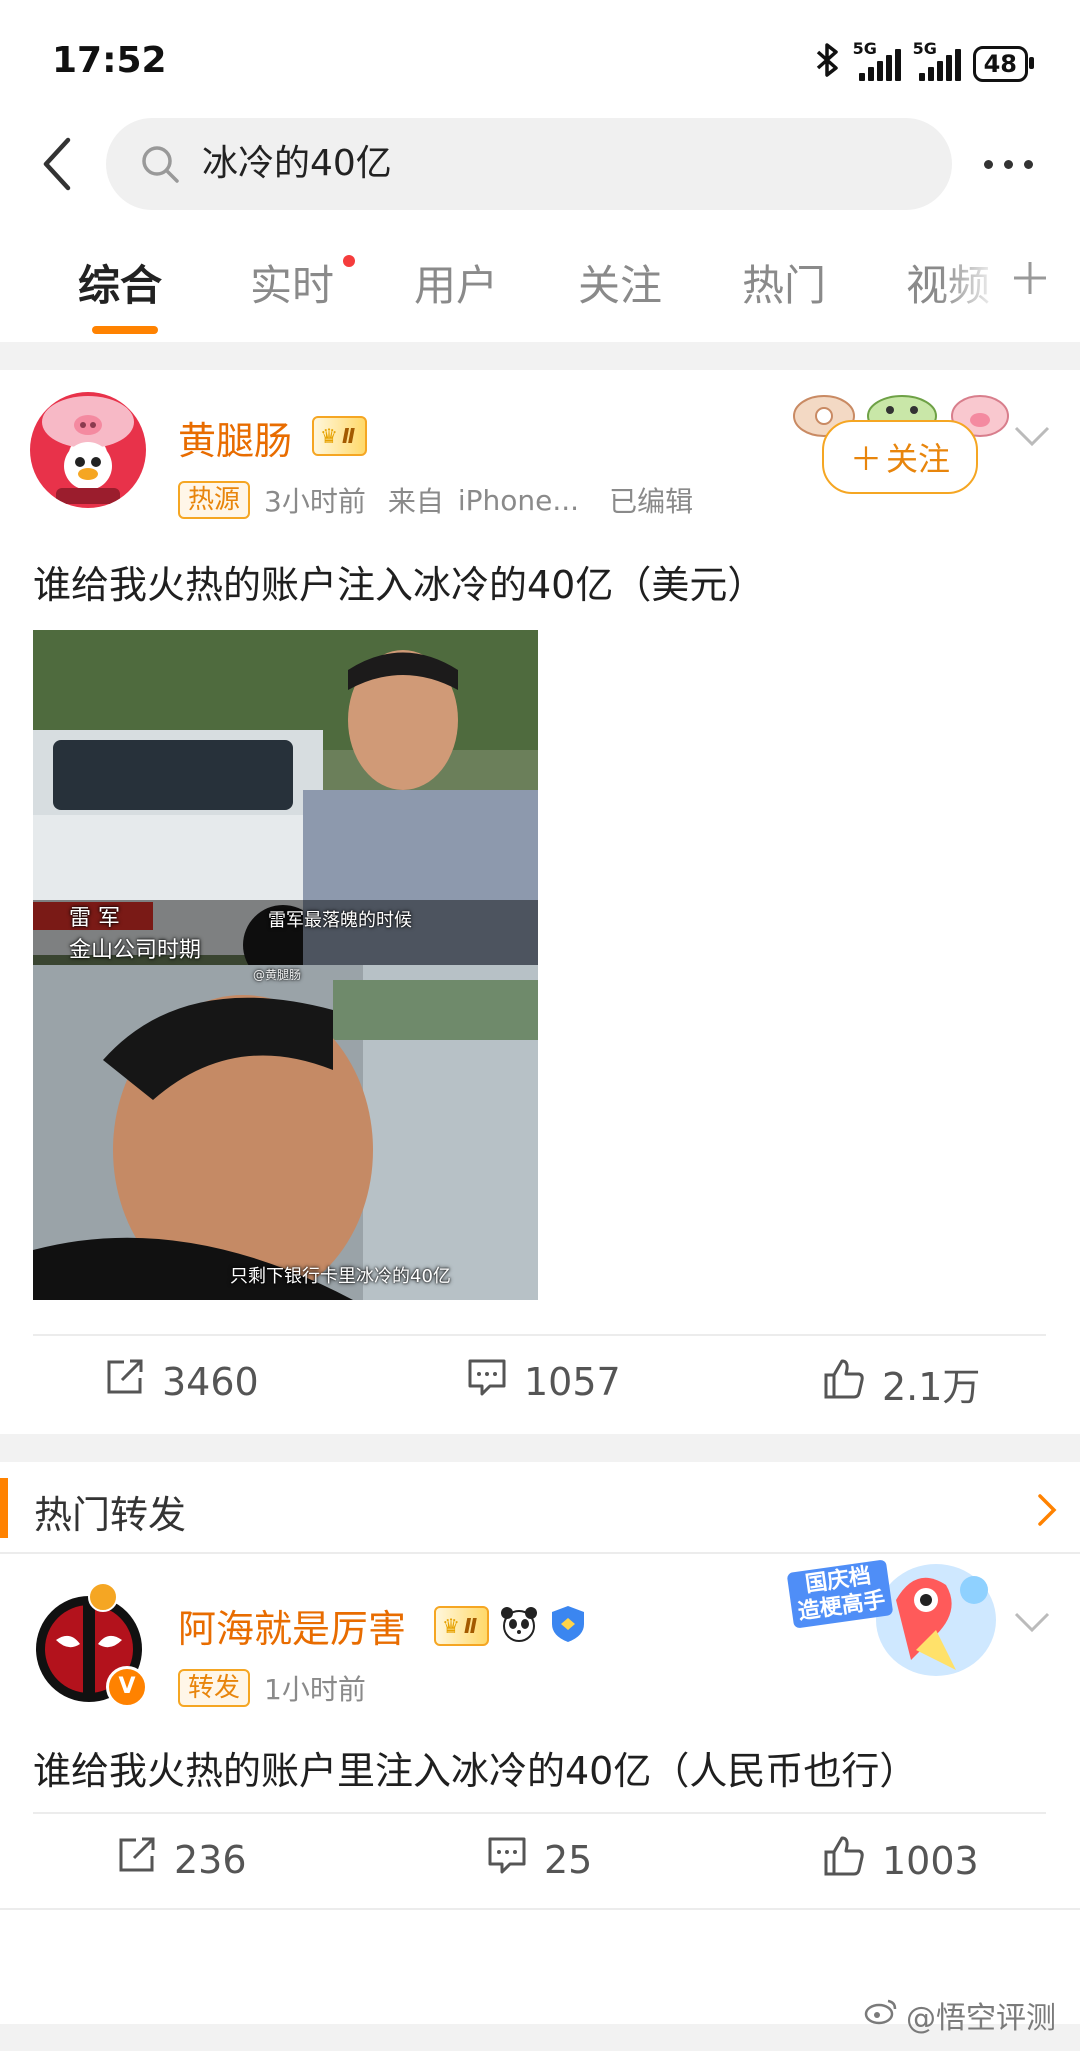 Image resolution: width=1080 pixels, height=2051 pixels. What do you see at coordinates (540, 290) in the screenshot?
I see `tab-bar: 综合 实时 用户 关注 热门 视频` at bounding box center [540, 290].